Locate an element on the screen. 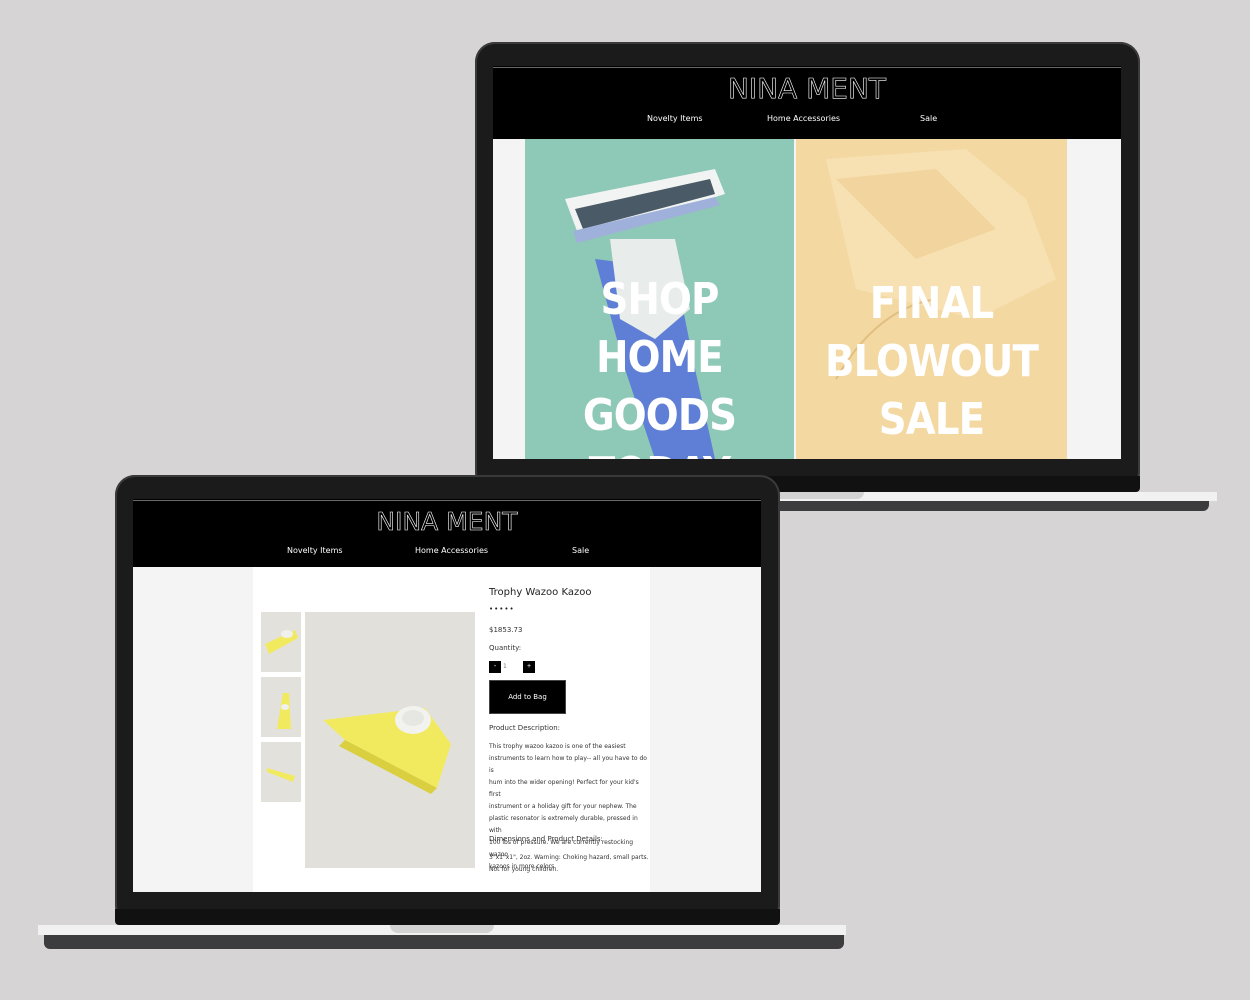 The image size is (1250, 1000). quantity-decrease-button: - is located at coordinates (495, 667).